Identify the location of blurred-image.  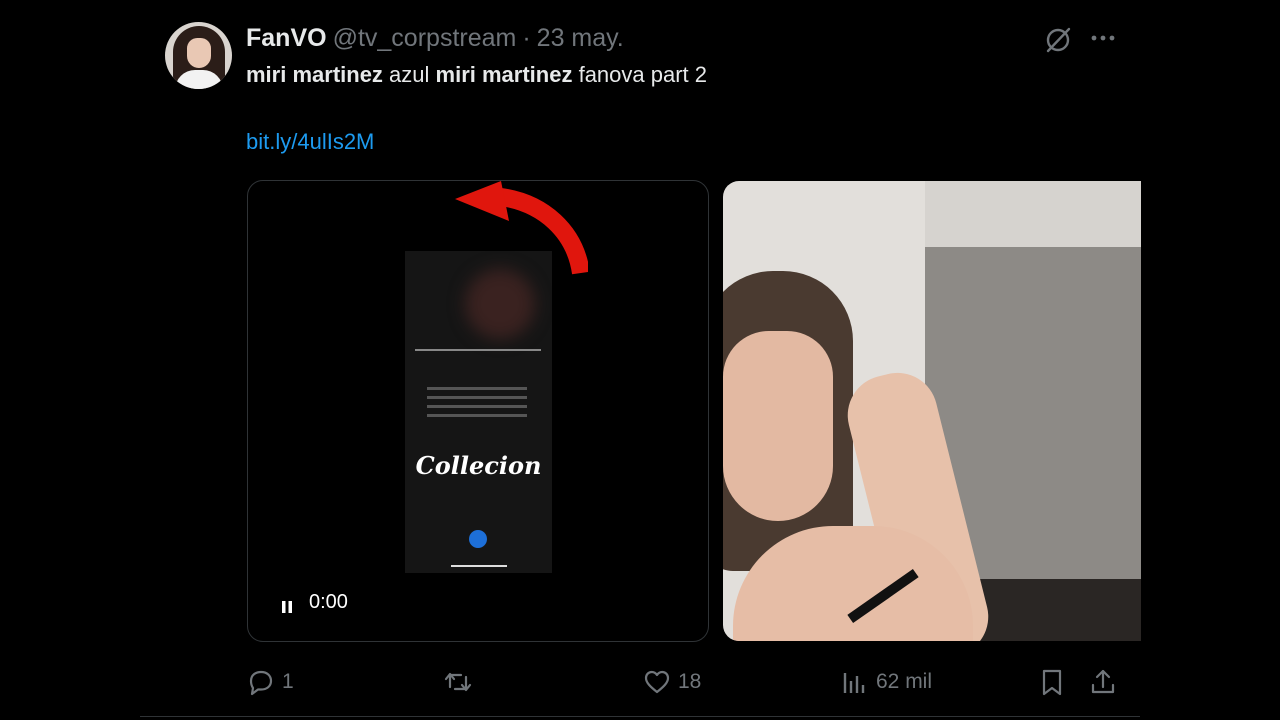
(500, 304).